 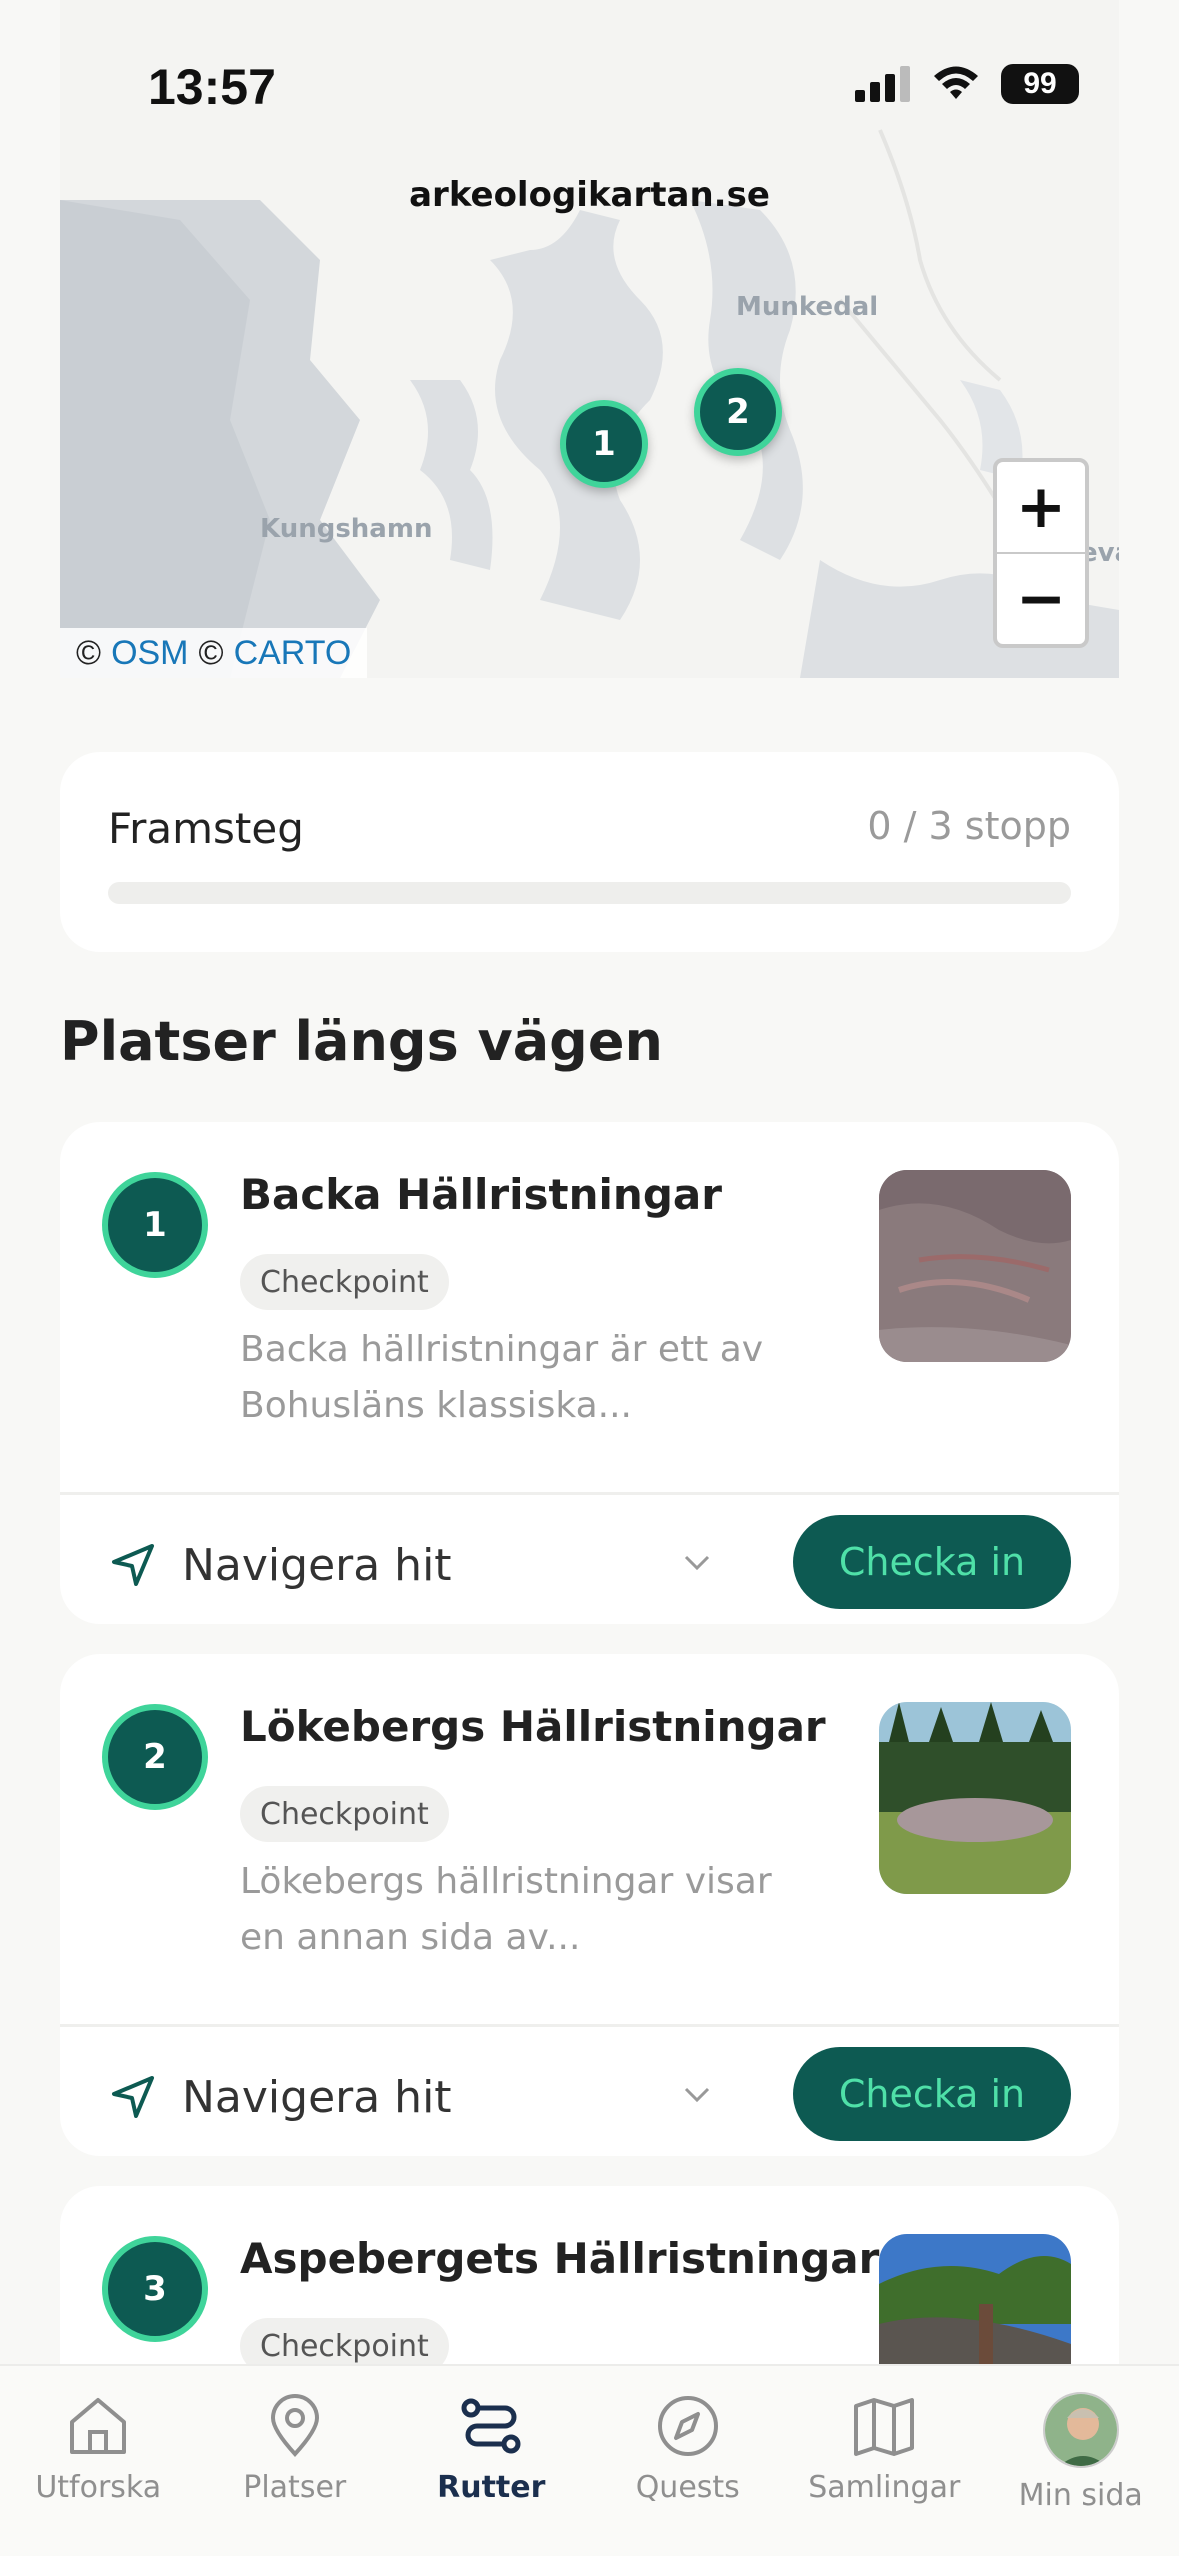 What do you see at coordinates (1080, 2495) in the screenshot?
I see `nav-label: Min sida` at bounding box center [1080, 2495].